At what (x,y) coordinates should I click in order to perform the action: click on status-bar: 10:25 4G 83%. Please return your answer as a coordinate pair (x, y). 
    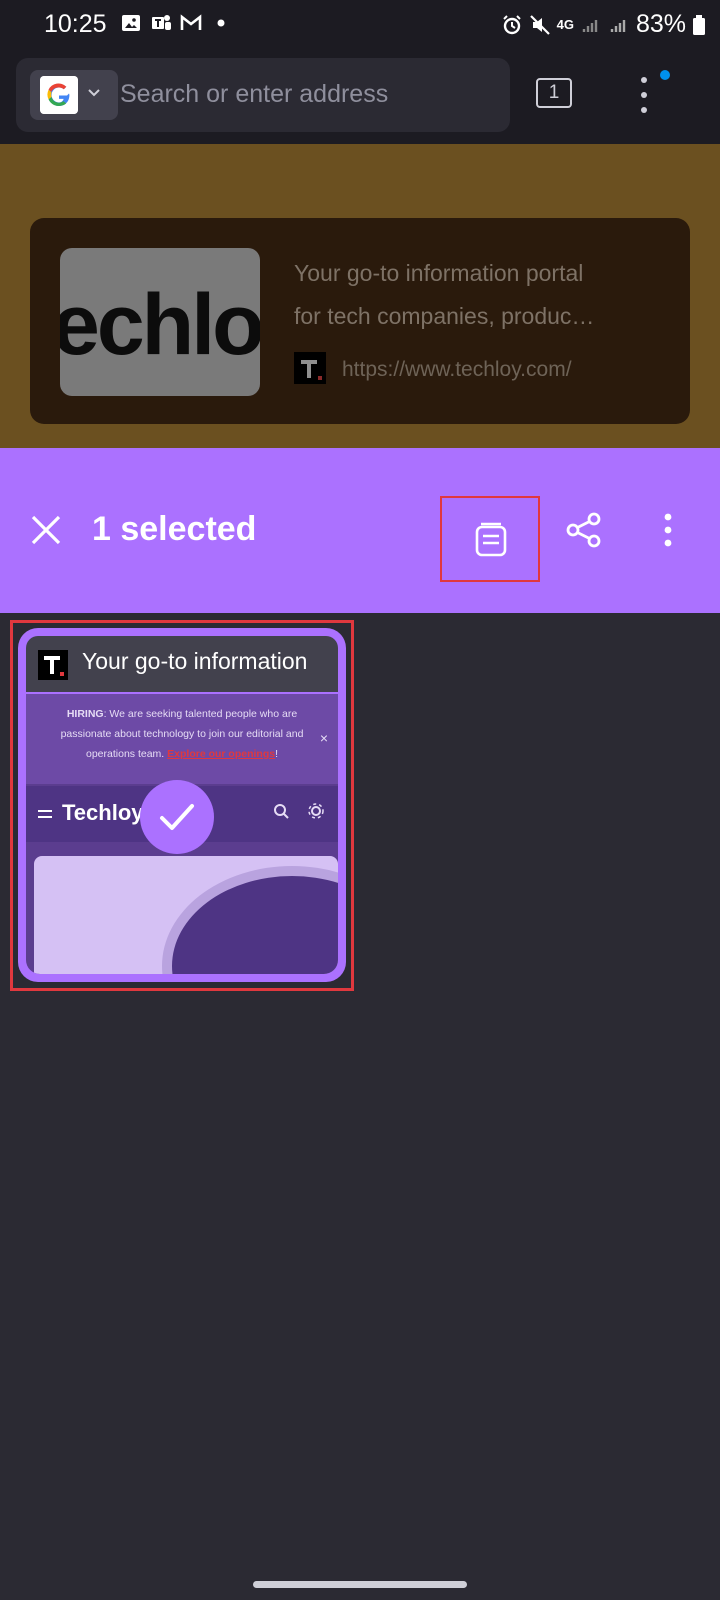
    Looking at the image, I should click on (360, 24).